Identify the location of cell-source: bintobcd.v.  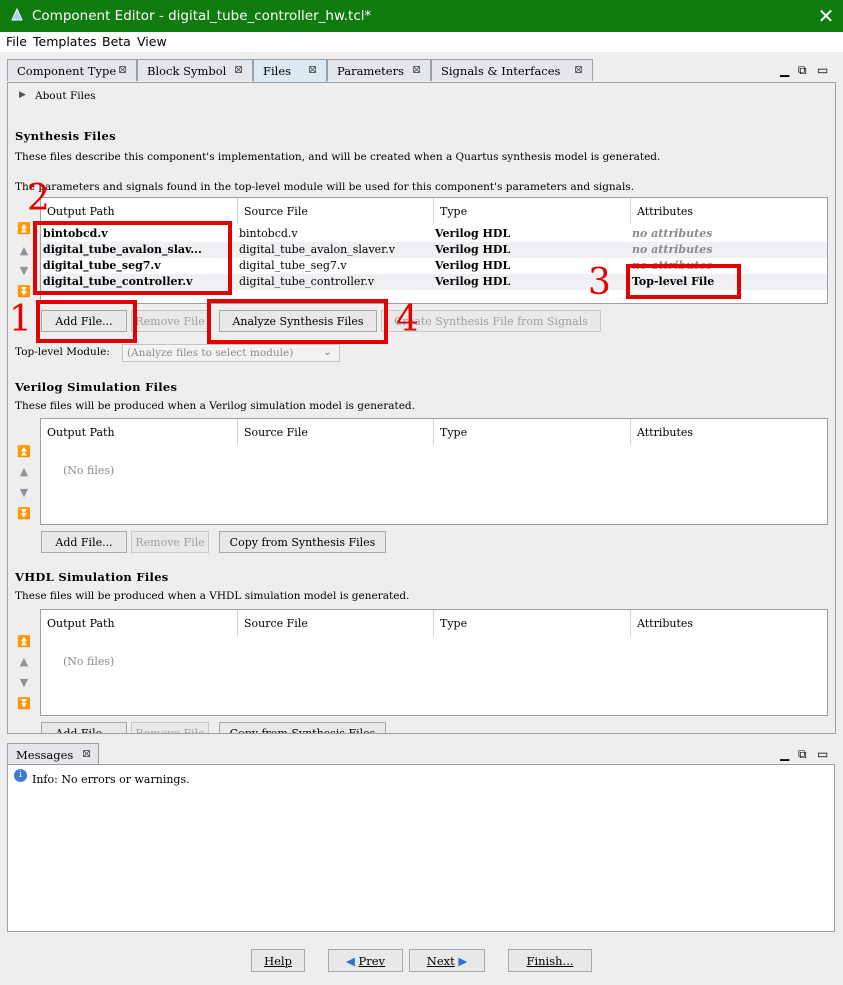
(268, 233).